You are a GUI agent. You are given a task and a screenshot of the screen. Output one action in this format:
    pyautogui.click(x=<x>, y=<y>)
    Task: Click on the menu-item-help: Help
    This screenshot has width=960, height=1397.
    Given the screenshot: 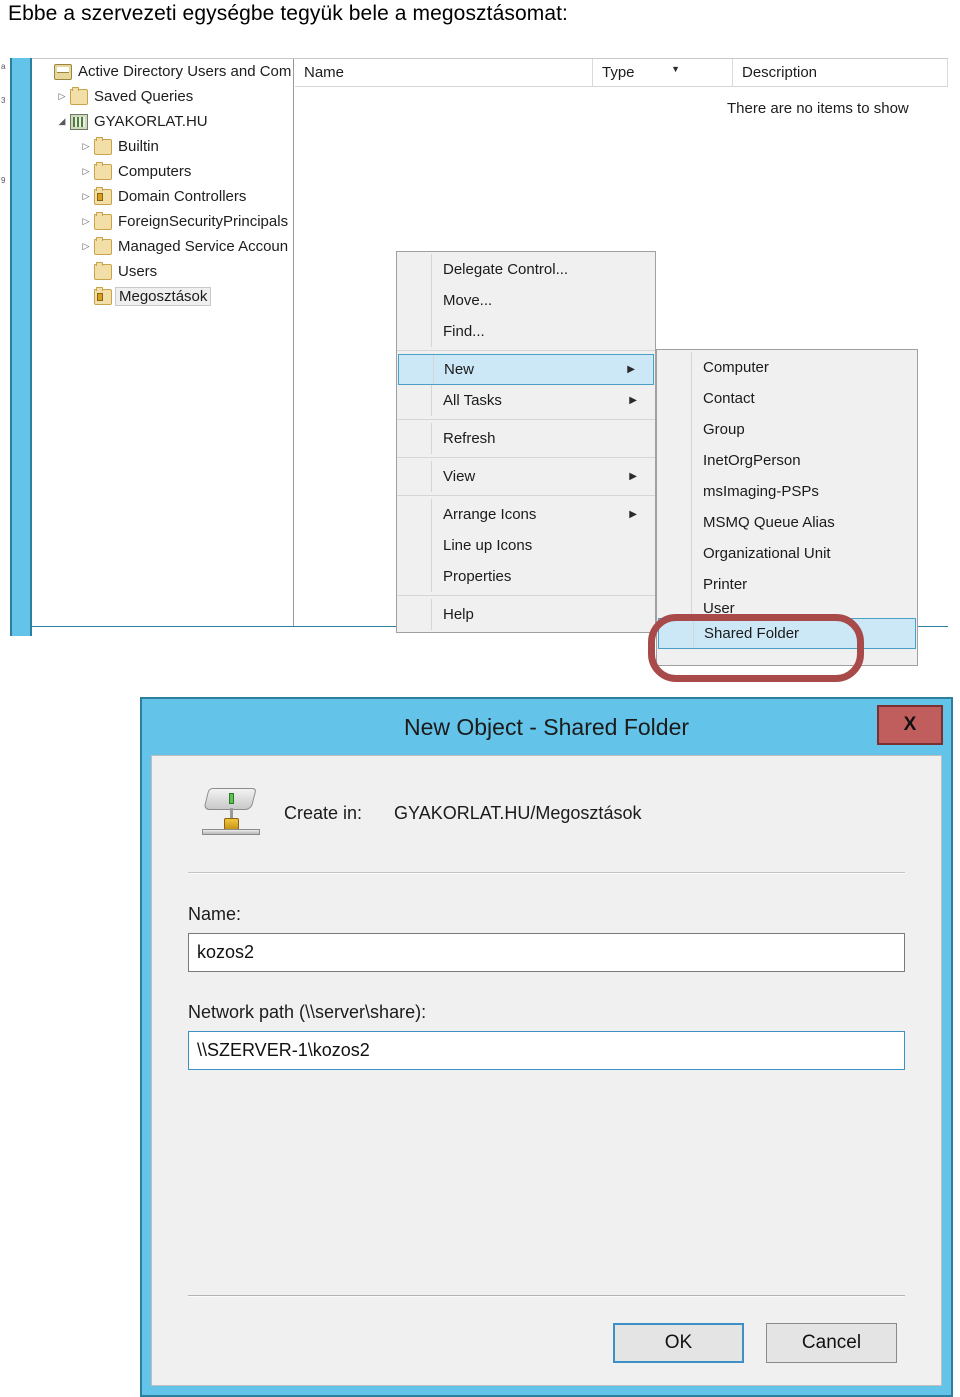 What is the action you would take?
    pyautogui.click(x=526, y=614)
    